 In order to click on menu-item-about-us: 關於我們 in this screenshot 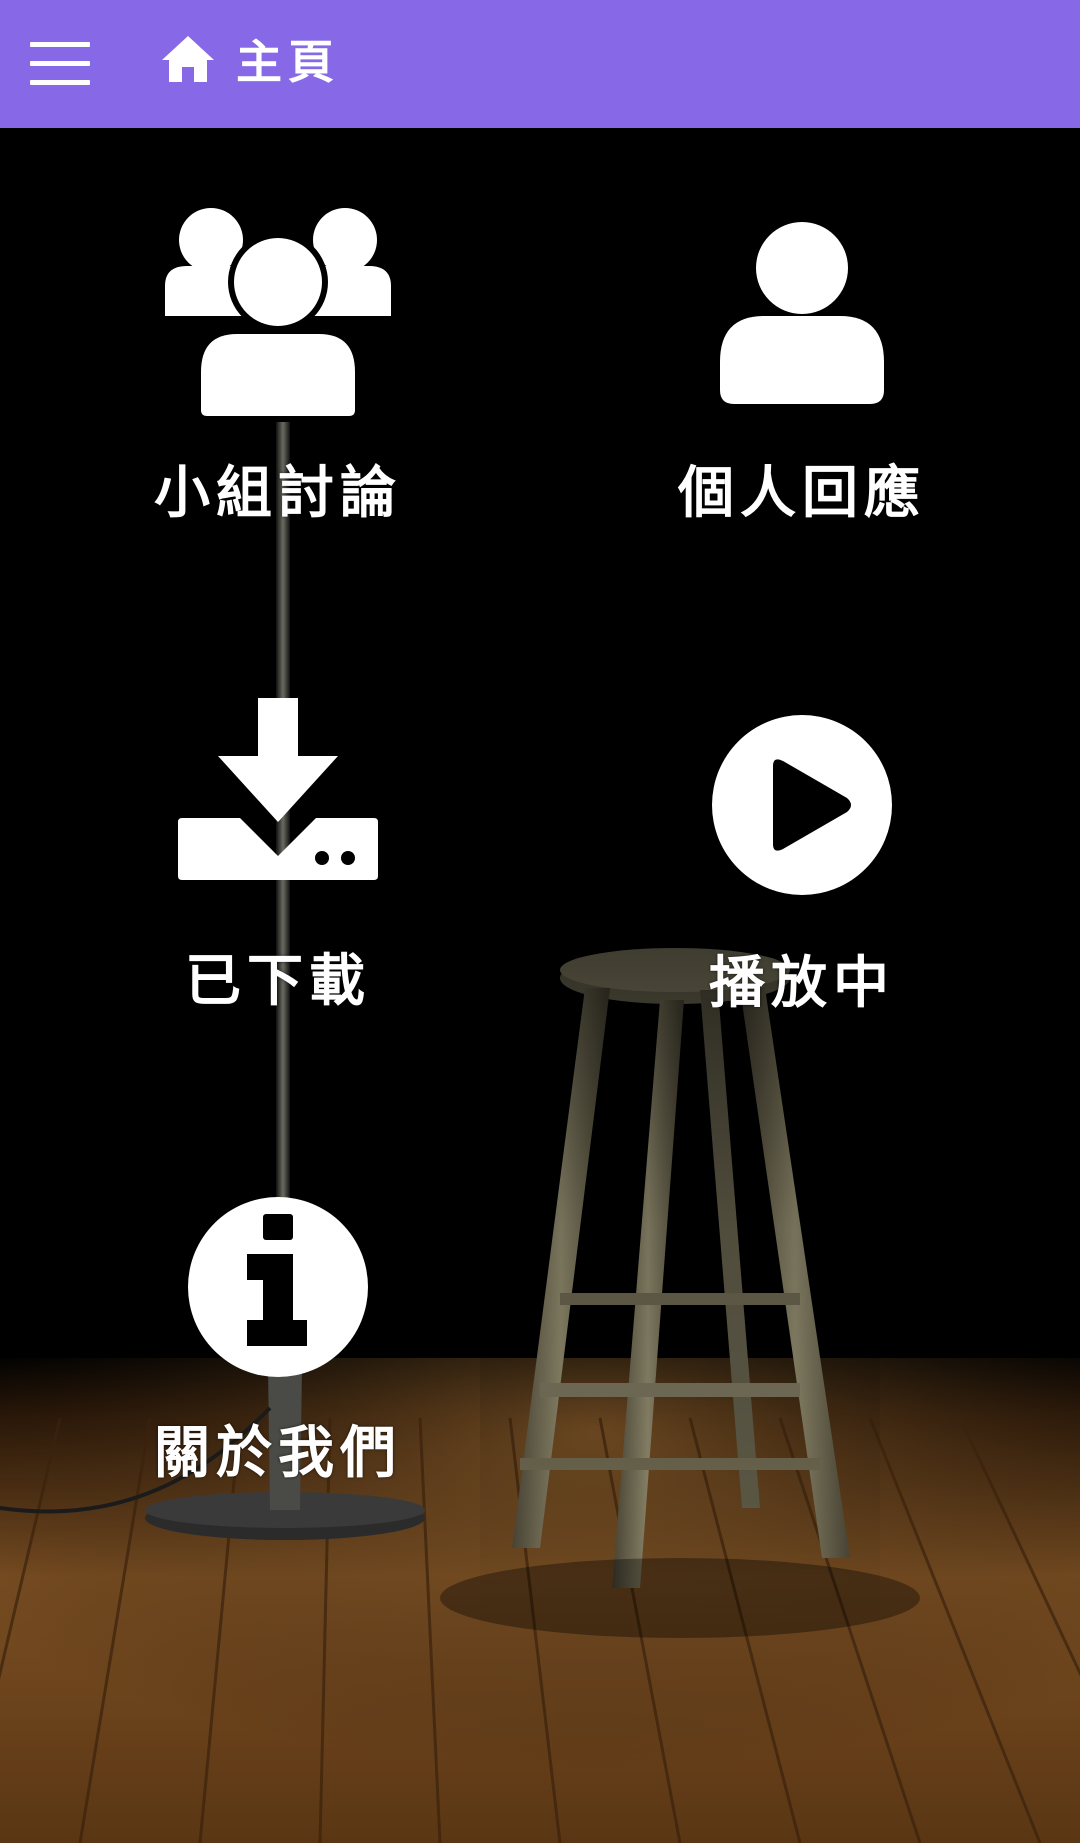, I will do `click(278, 1356)`.